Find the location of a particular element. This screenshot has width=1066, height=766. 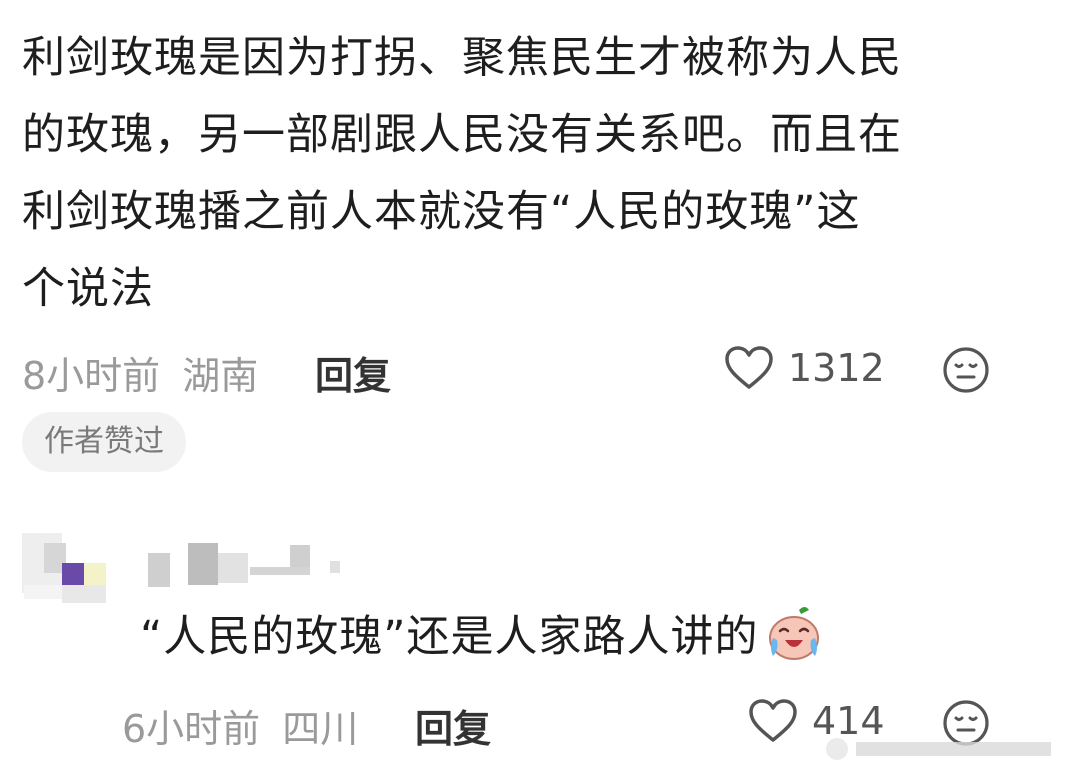

dislike-button is located at coordinates (966, 372).